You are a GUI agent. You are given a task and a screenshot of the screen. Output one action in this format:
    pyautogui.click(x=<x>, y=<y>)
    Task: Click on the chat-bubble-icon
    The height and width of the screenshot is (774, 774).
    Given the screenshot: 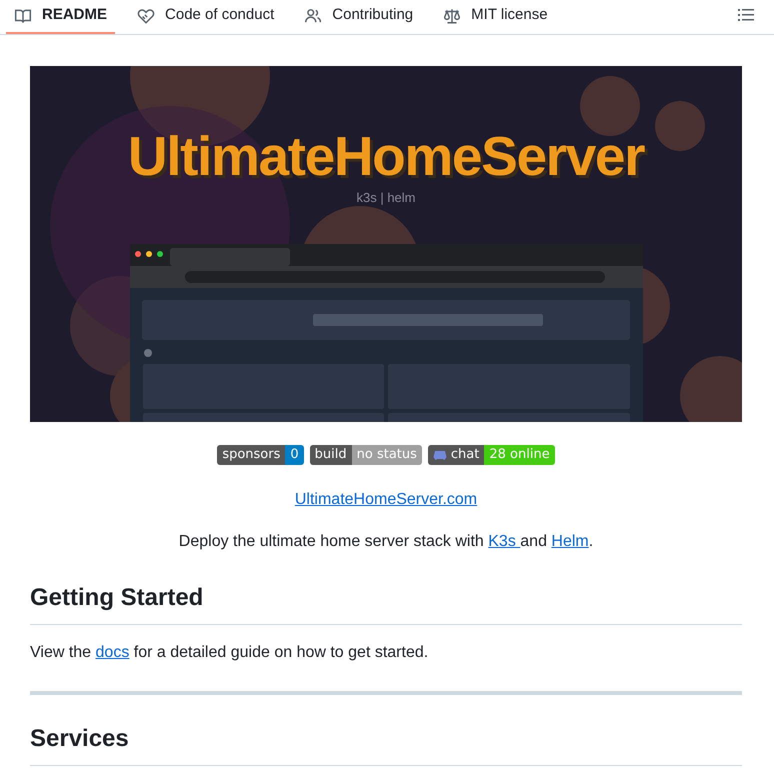 What is the action you would take?
    pyautogui.click(x=439, y=455)
    